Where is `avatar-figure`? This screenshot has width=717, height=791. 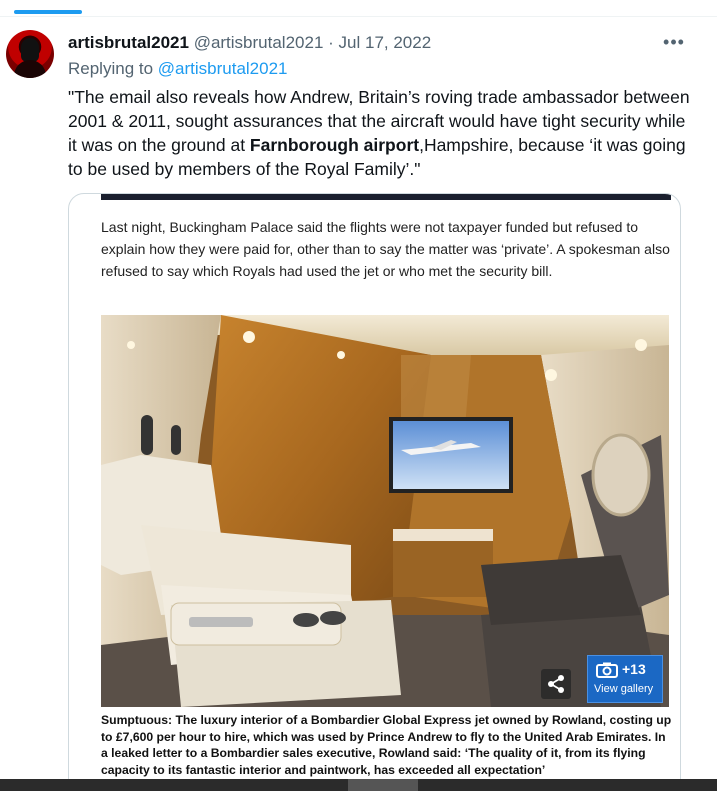
avatar-figure is located at coordinates (30, 50).